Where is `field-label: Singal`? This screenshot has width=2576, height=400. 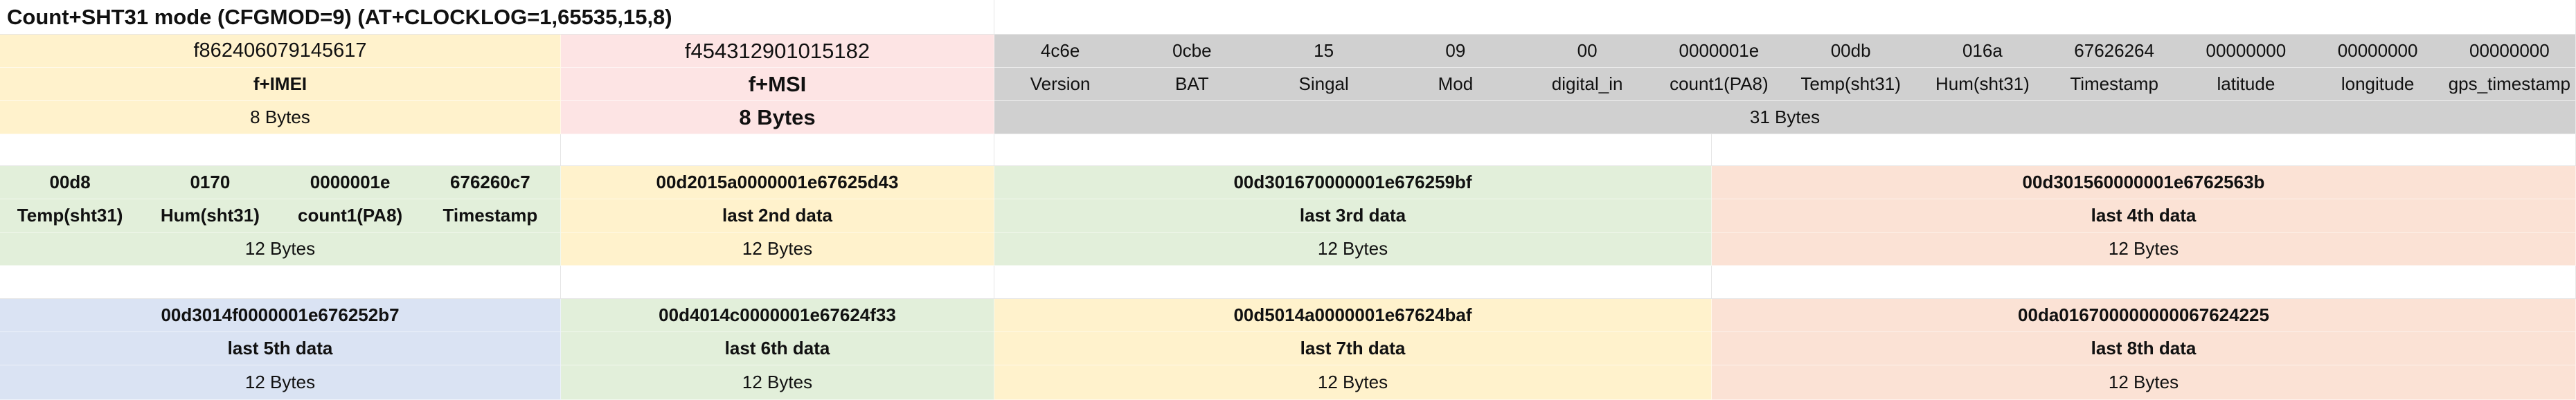
field-label: Singal is located at coordinates (1323, 83).